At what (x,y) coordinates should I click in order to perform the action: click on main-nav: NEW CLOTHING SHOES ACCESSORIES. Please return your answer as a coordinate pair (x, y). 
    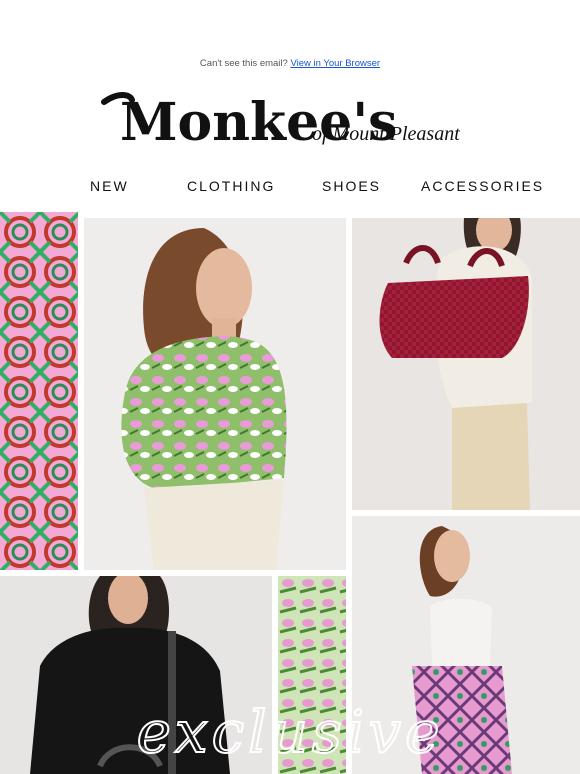
    Looking at the image, I should click on (290, 187).